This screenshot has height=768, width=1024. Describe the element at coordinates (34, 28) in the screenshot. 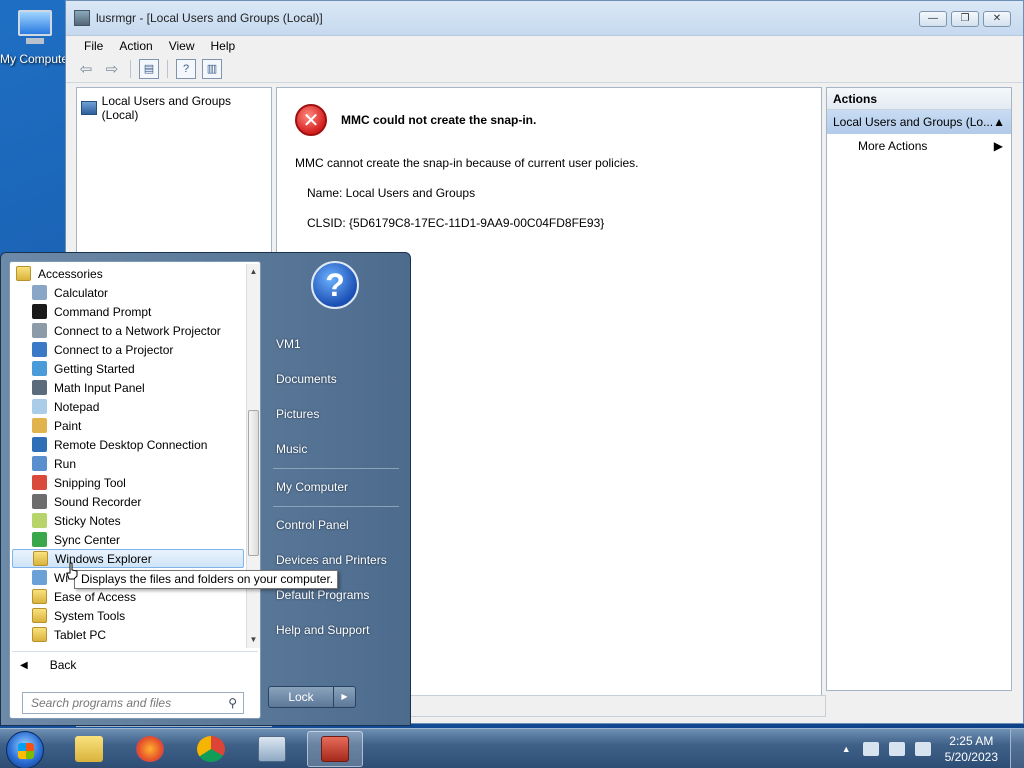

I see `computer-icon` at that location.